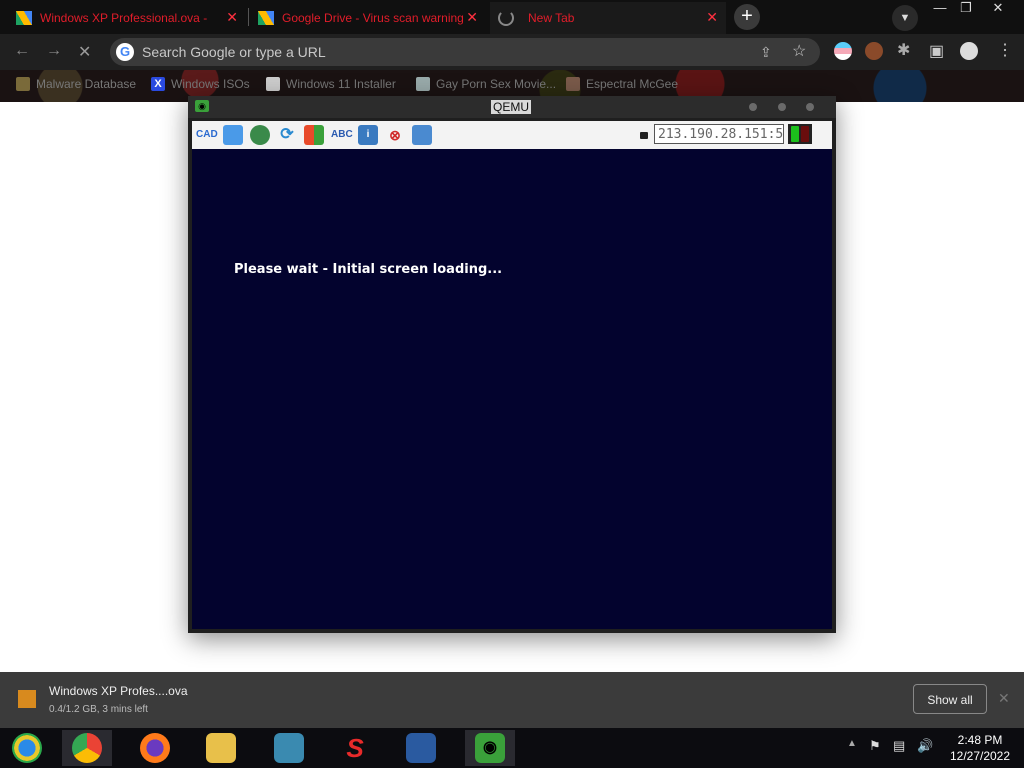  Describe the element at coordinates (753, 107) in the screenshot. I see `minimize-dot-button` at that location.